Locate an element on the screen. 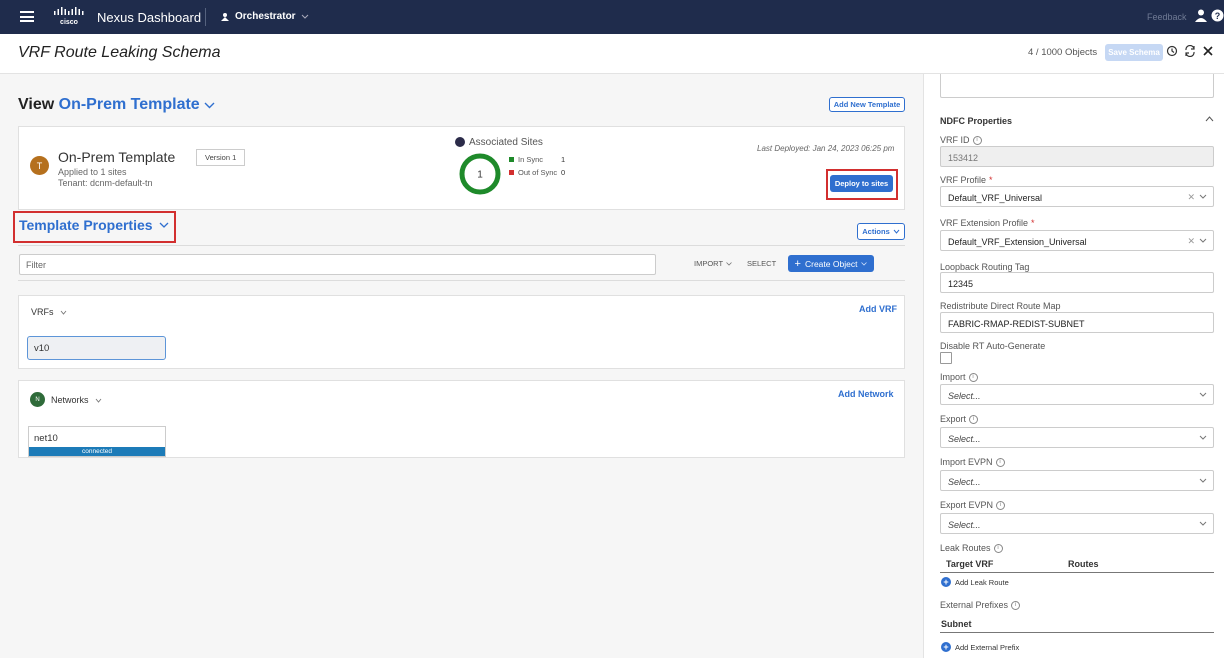  template-properties-toggle: Template Properties is located at coordinates (94, 225).